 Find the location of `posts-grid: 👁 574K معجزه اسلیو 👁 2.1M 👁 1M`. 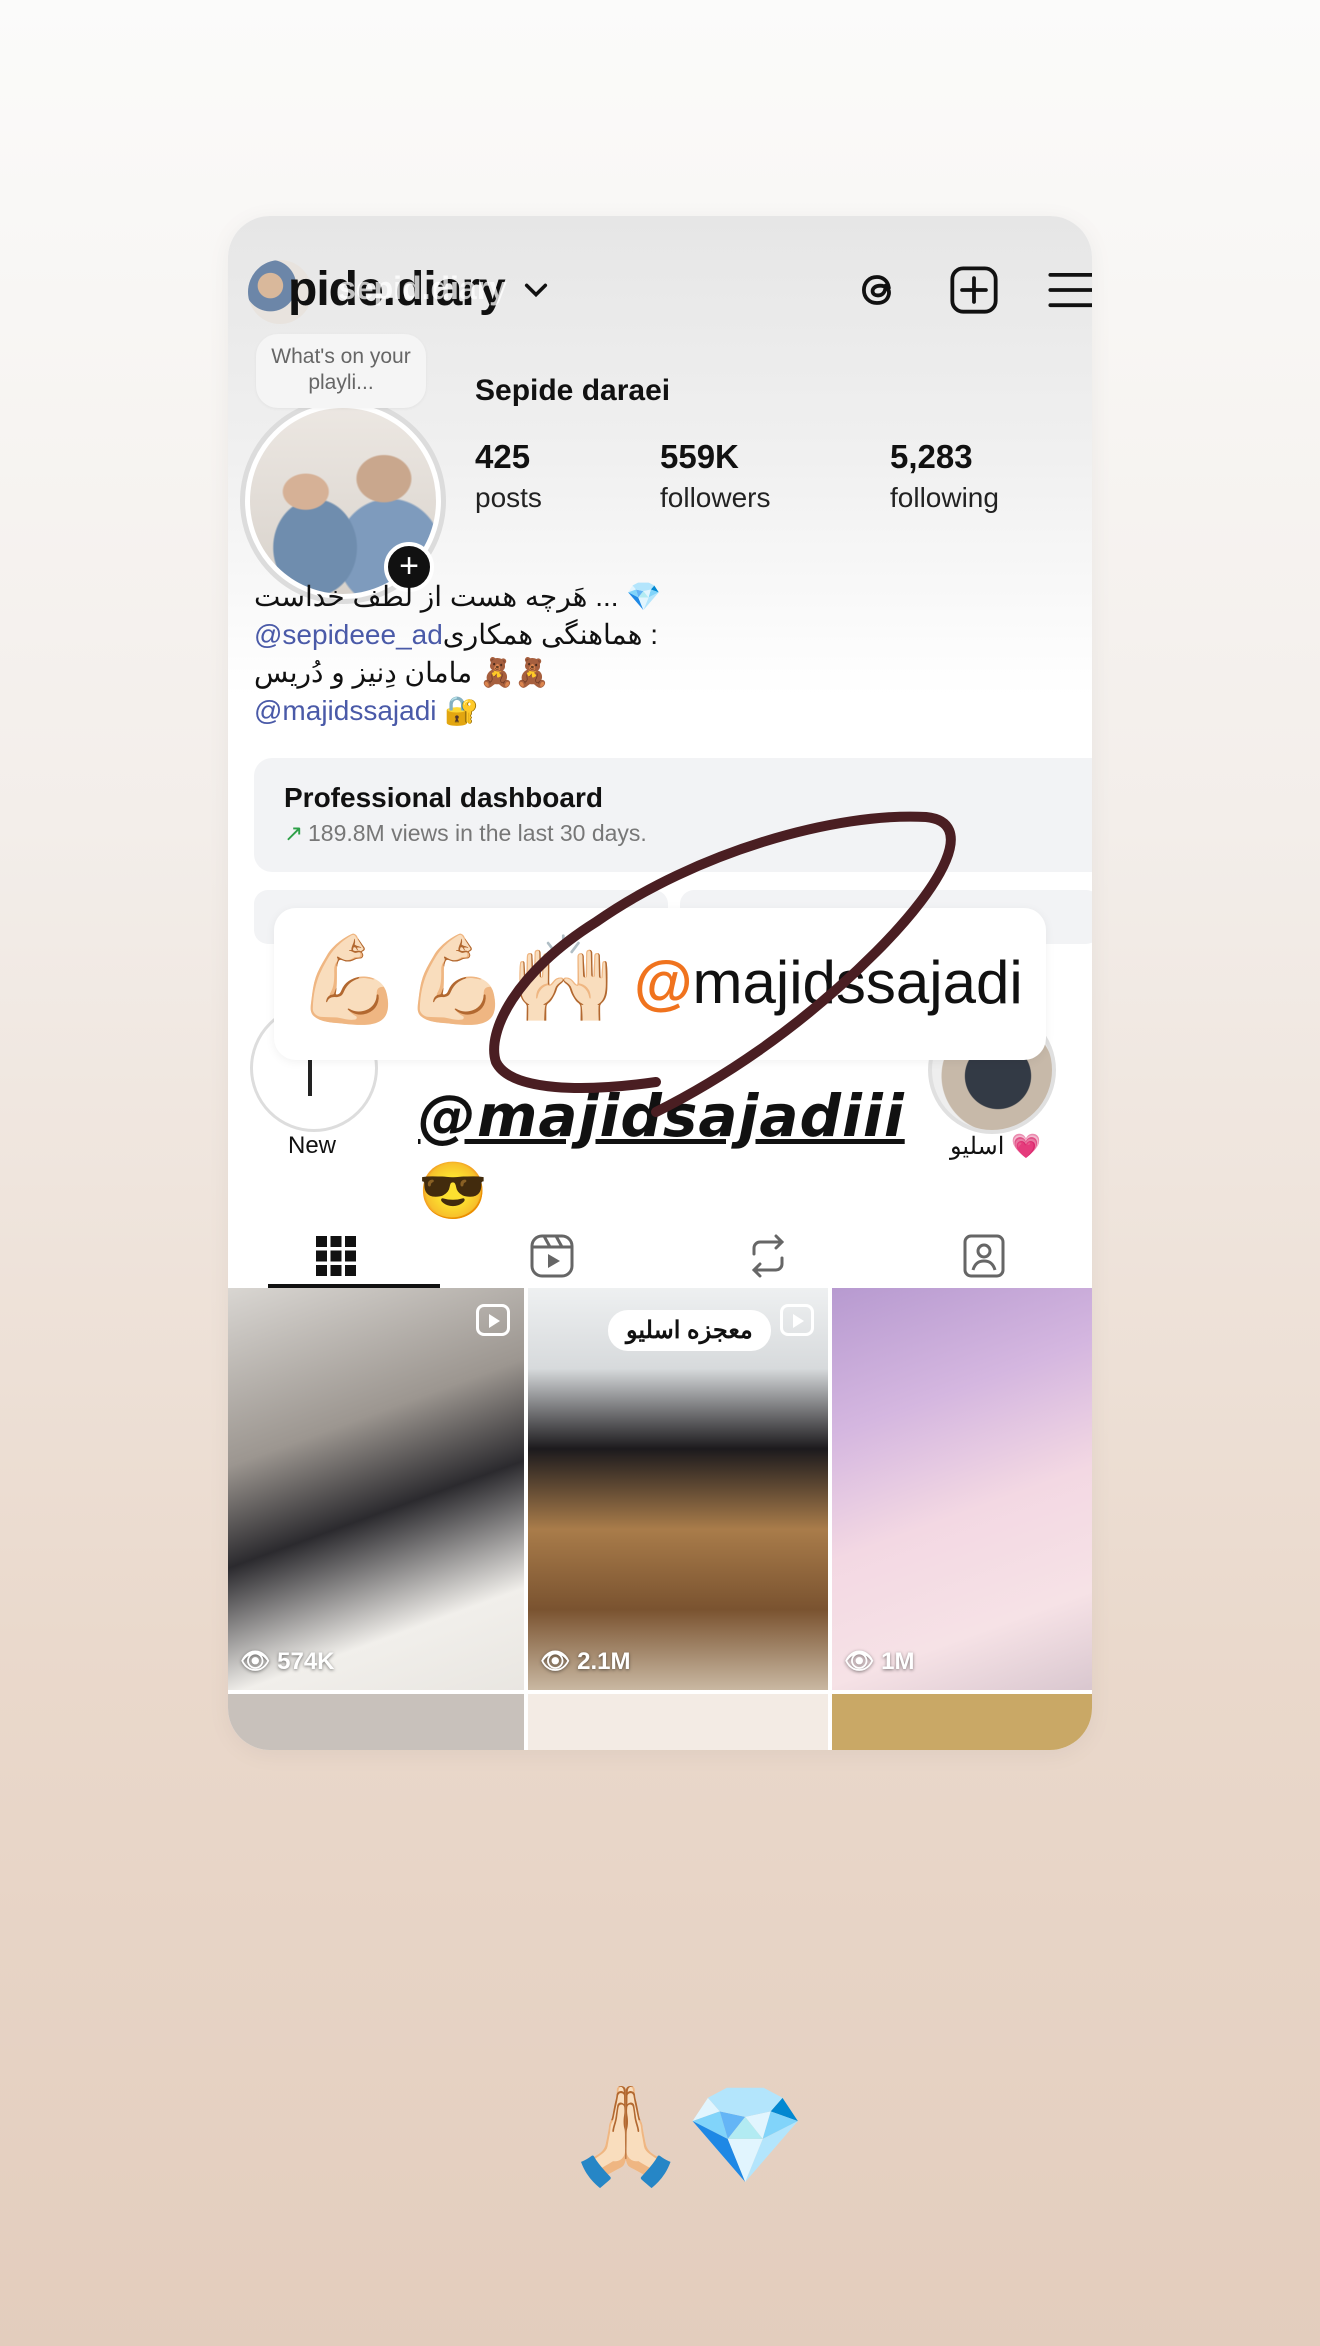

posts-grid: 👁 574K معجزه اسلیو 👁 2.1M 👁 1M is located at coordinates (660, 1519).